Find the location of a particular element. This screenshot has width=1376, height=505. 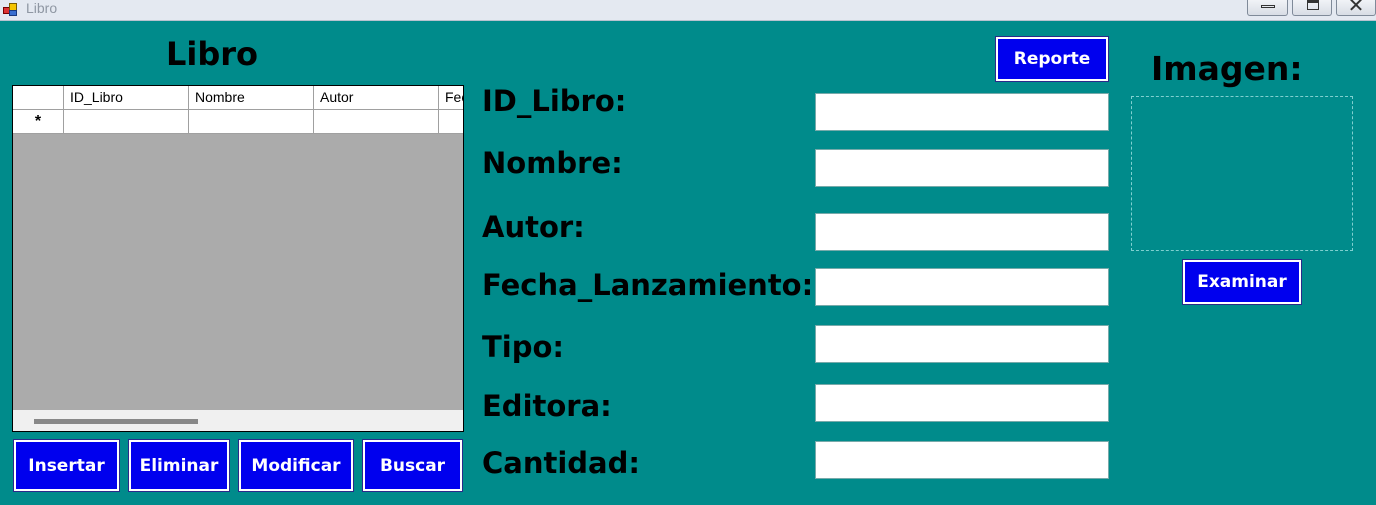

minimize-button is located at coordinates (1267, 8).